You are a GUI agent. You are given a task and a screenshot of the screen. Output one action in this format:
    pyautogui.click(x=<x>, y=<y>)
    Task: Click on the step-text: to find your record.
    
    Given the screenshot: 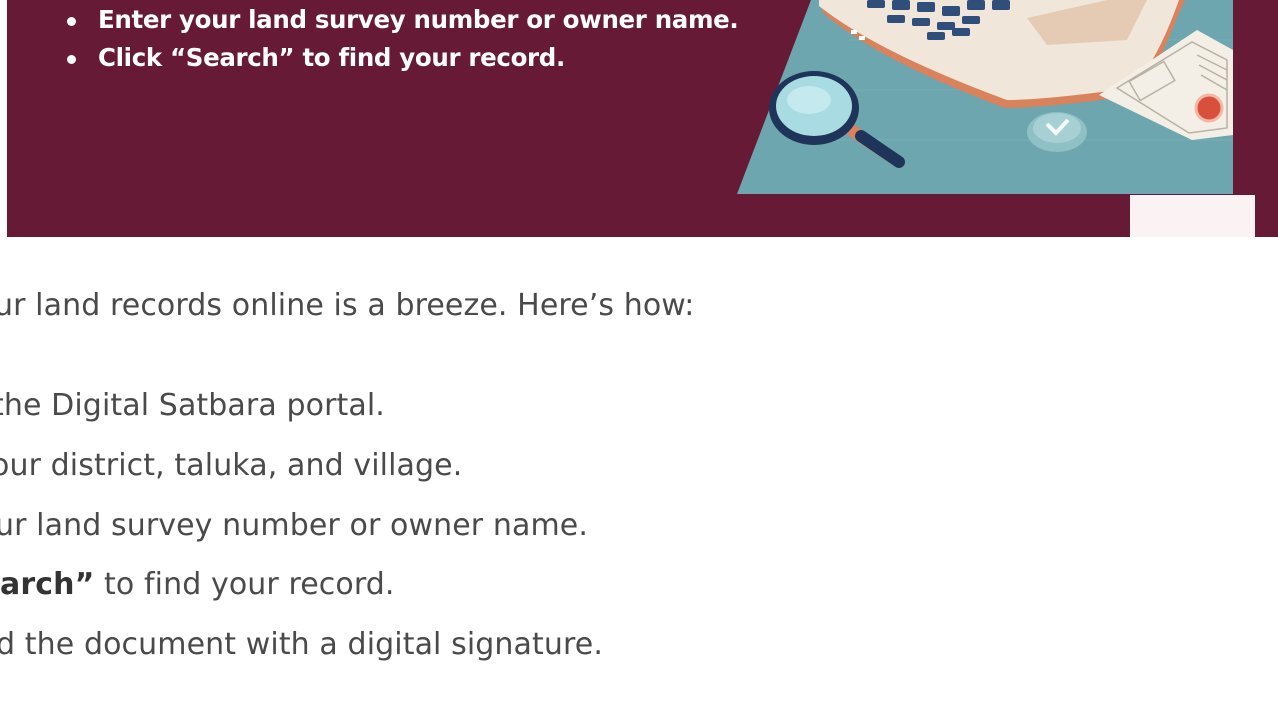 What is the action you would take?
    pyautogui.click(x=244, y=584)
    